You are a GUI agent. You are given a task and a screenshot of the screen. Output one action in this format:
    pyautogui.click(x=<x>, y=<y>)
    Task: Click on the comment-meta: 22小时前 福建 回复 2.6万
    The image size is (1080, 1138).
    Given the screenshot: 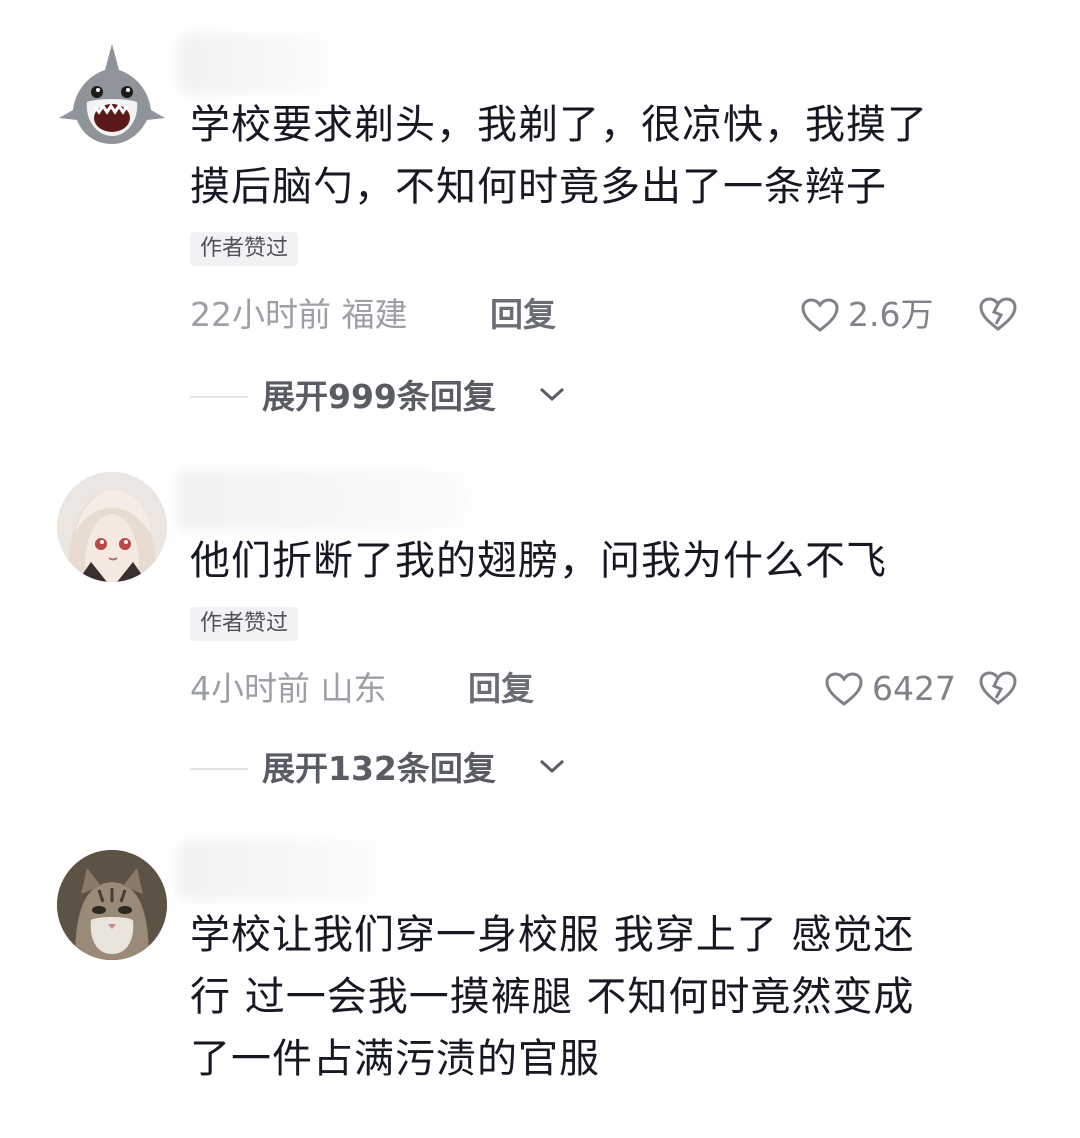 What is the action you would take?
    pyautogui.click(x=610, y=315)
    